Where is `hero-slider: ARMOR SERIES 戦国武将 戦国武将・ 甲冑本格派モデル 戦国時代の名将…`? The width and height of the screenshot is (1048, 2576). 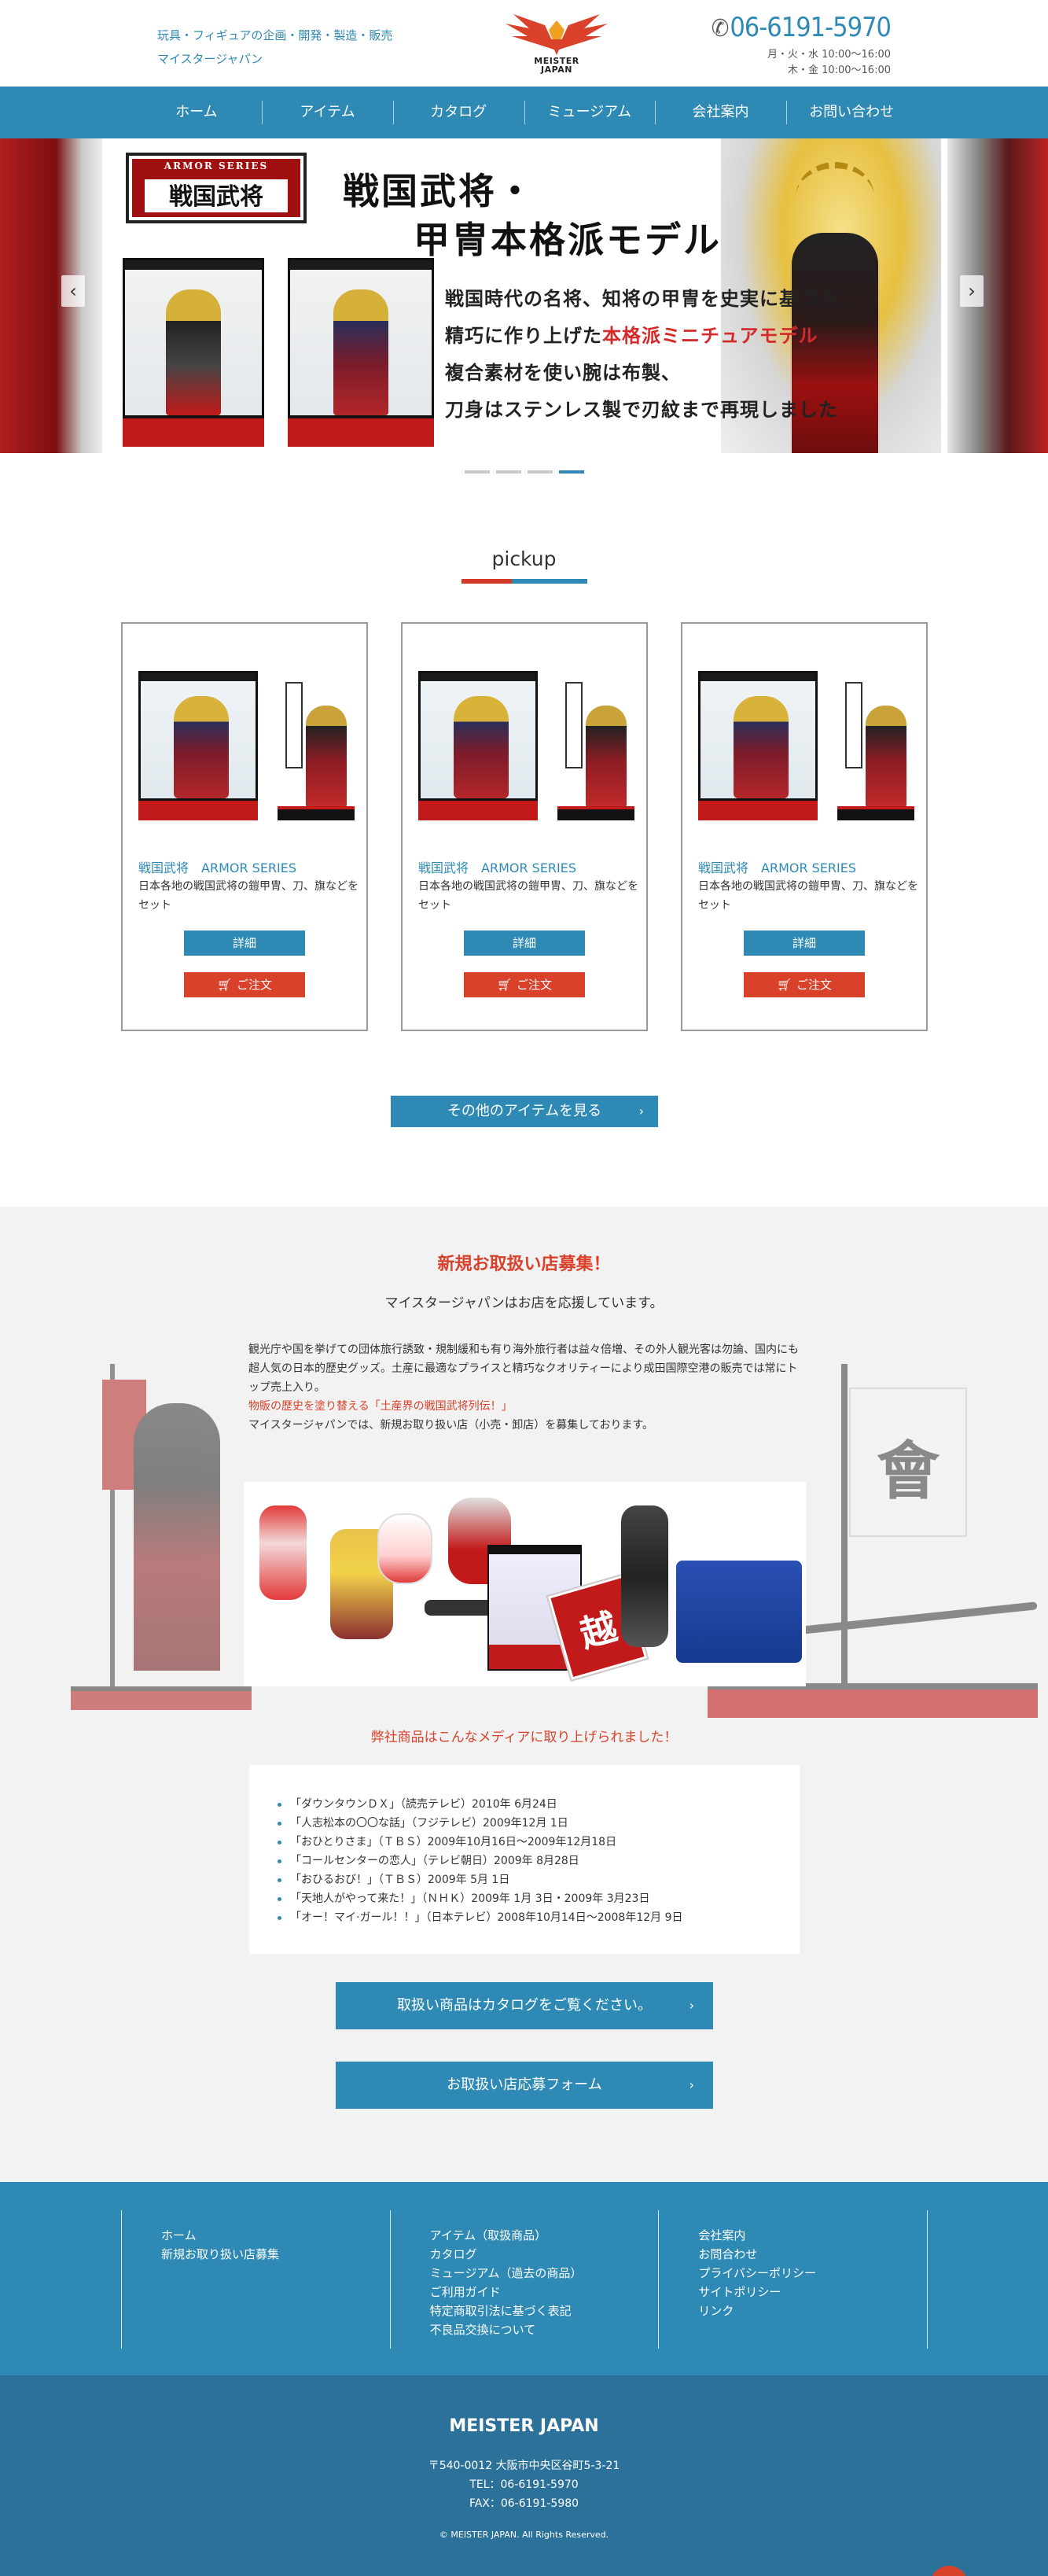 hero-slider: ARMOR SERIES 戦国武将 戦国武将・ 甲冑本格派モデル 戦国時代の名将… is located at coordinates (524, 295).